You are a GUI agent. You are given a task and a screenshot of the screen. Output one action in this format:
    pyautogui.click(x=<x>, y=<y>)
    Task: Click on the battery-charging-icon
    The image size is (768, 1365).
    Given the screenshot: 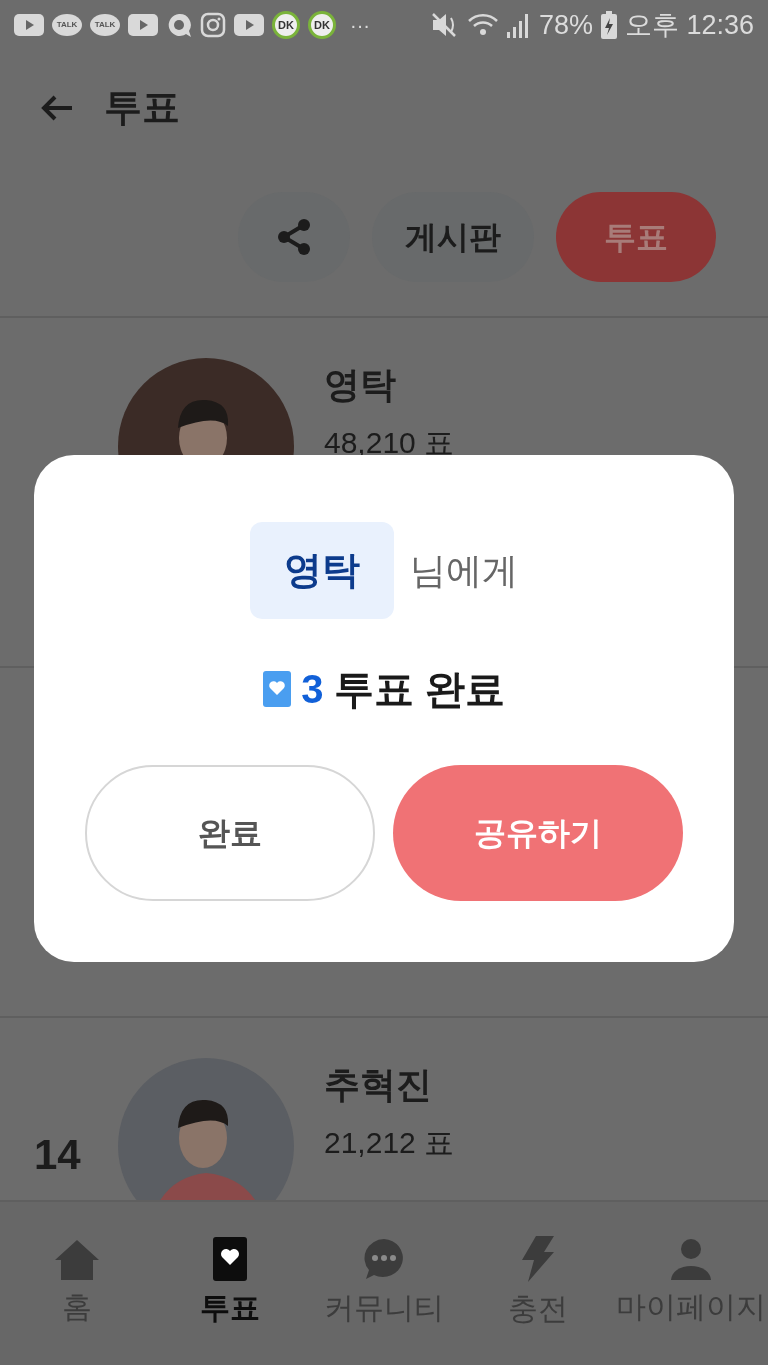 What is the action you would take?
    pyautogui.click(x=608, y=25)
    